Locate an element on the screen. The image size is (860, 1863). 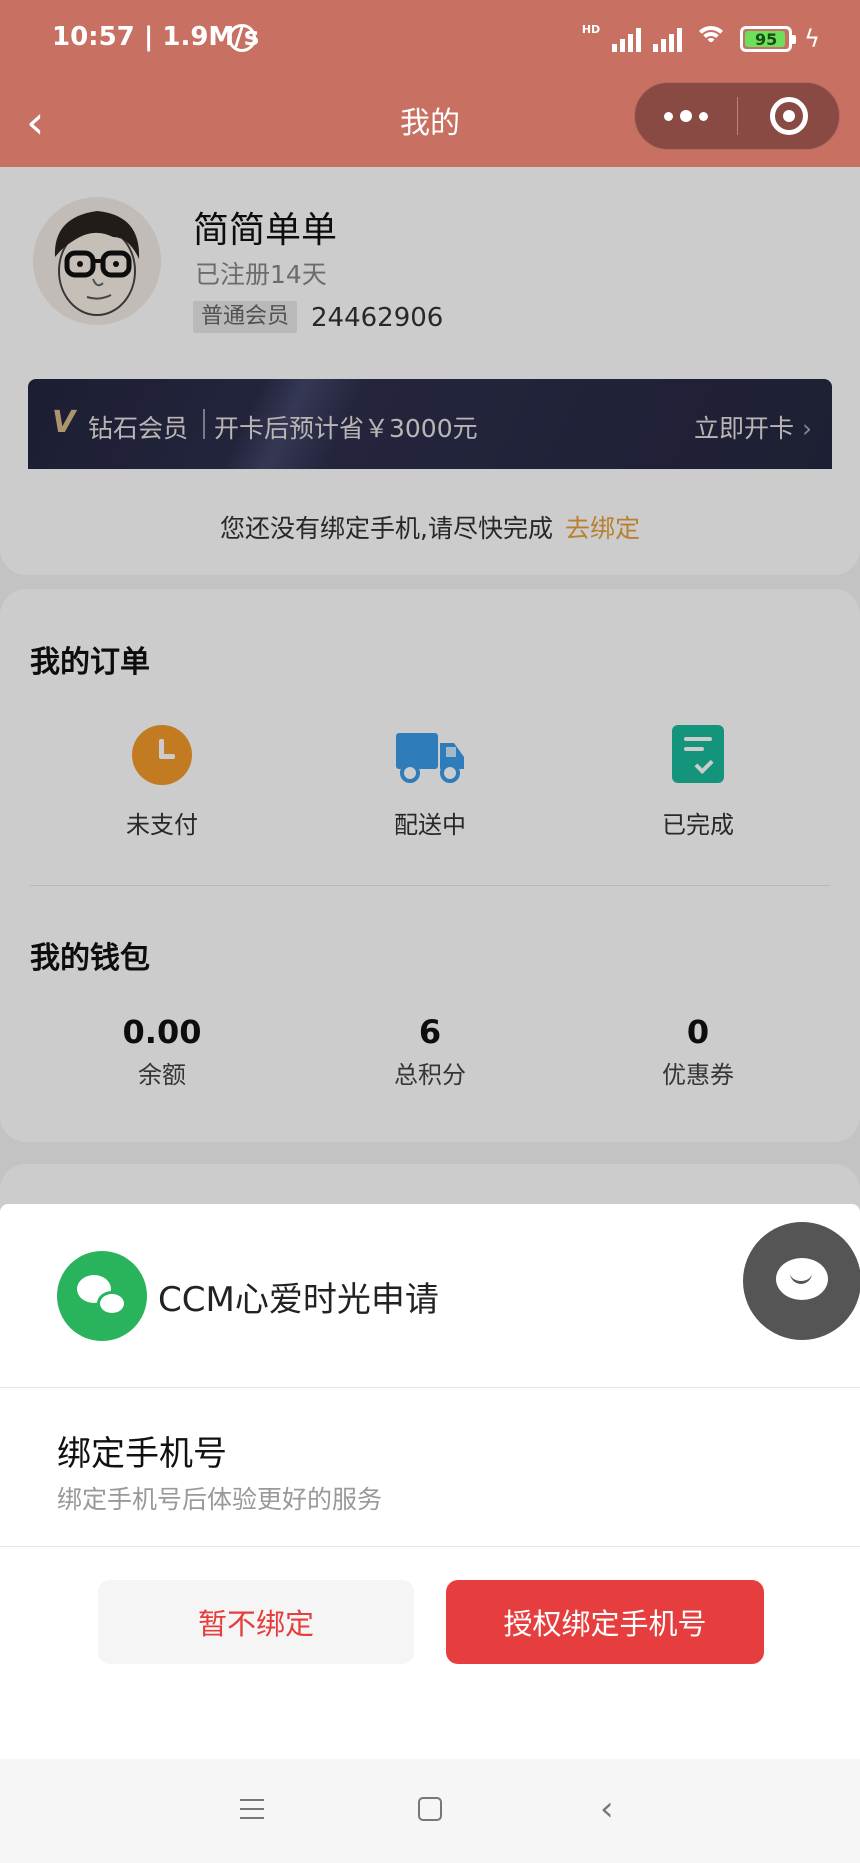
home-icon is located at coordinates (430, 1809).